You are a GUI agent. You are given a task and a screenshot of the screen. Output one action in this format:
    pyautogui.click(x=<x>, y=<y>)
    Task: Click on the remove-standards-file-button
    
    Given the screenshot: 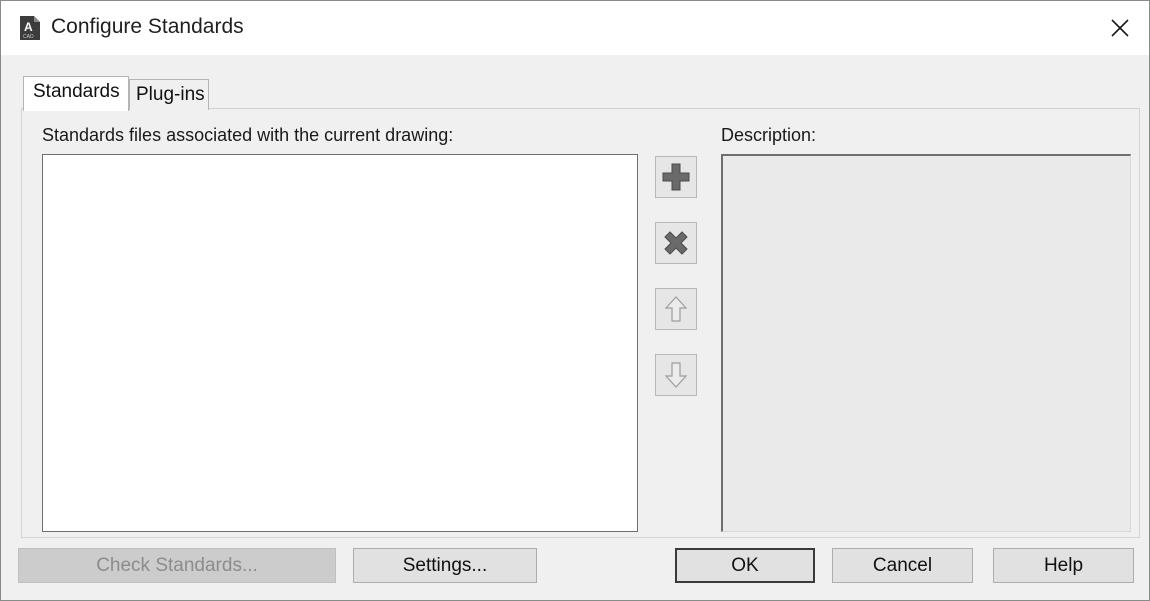 What is the action you would take?
    pyautogui.click(x=676, y=243)
    